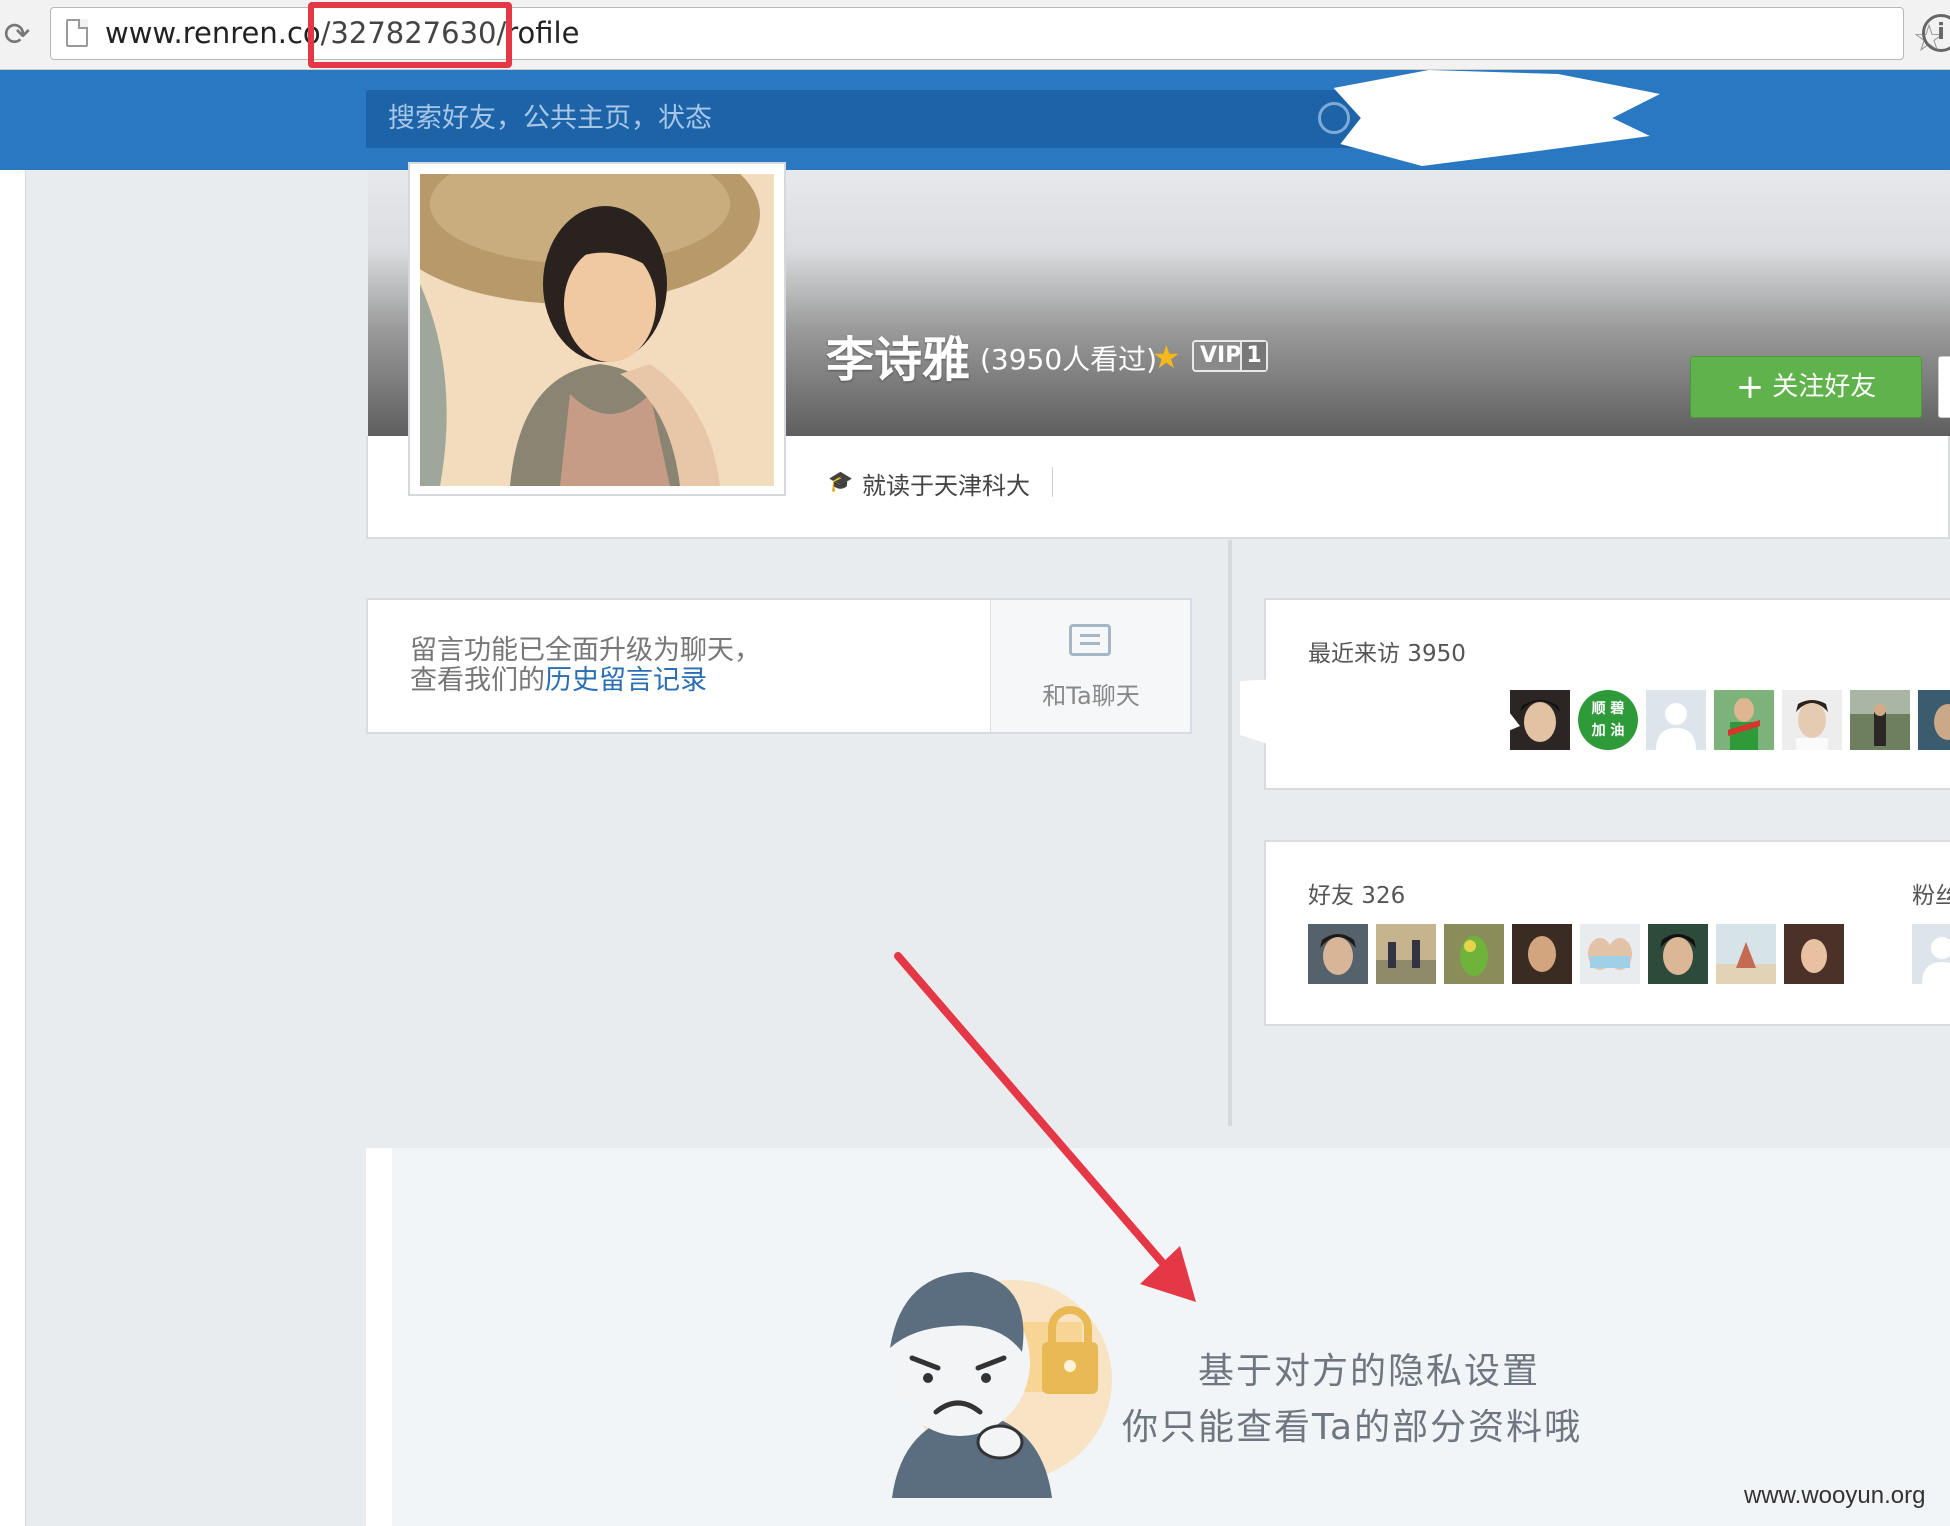 The width and height of the screenshot is (1950, 1526). I want to click on friends-panel: 好友 326 粉丝, so click(1607, 933).